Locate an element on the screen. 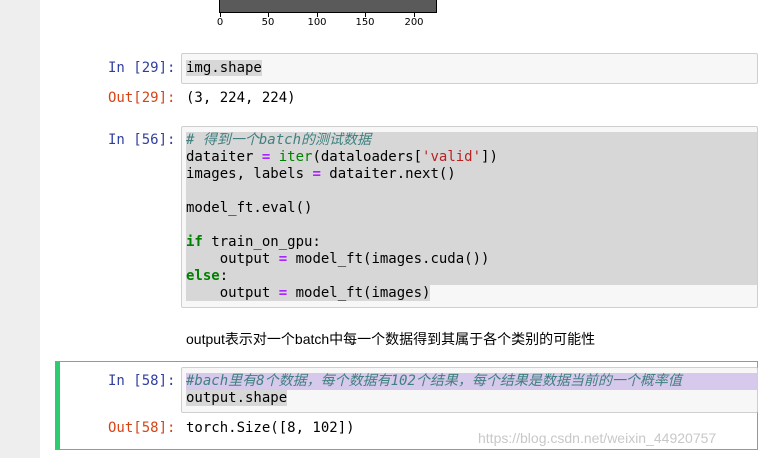  cell-output: torch.Size([8, 102]) is located at coordinates (270, 428).